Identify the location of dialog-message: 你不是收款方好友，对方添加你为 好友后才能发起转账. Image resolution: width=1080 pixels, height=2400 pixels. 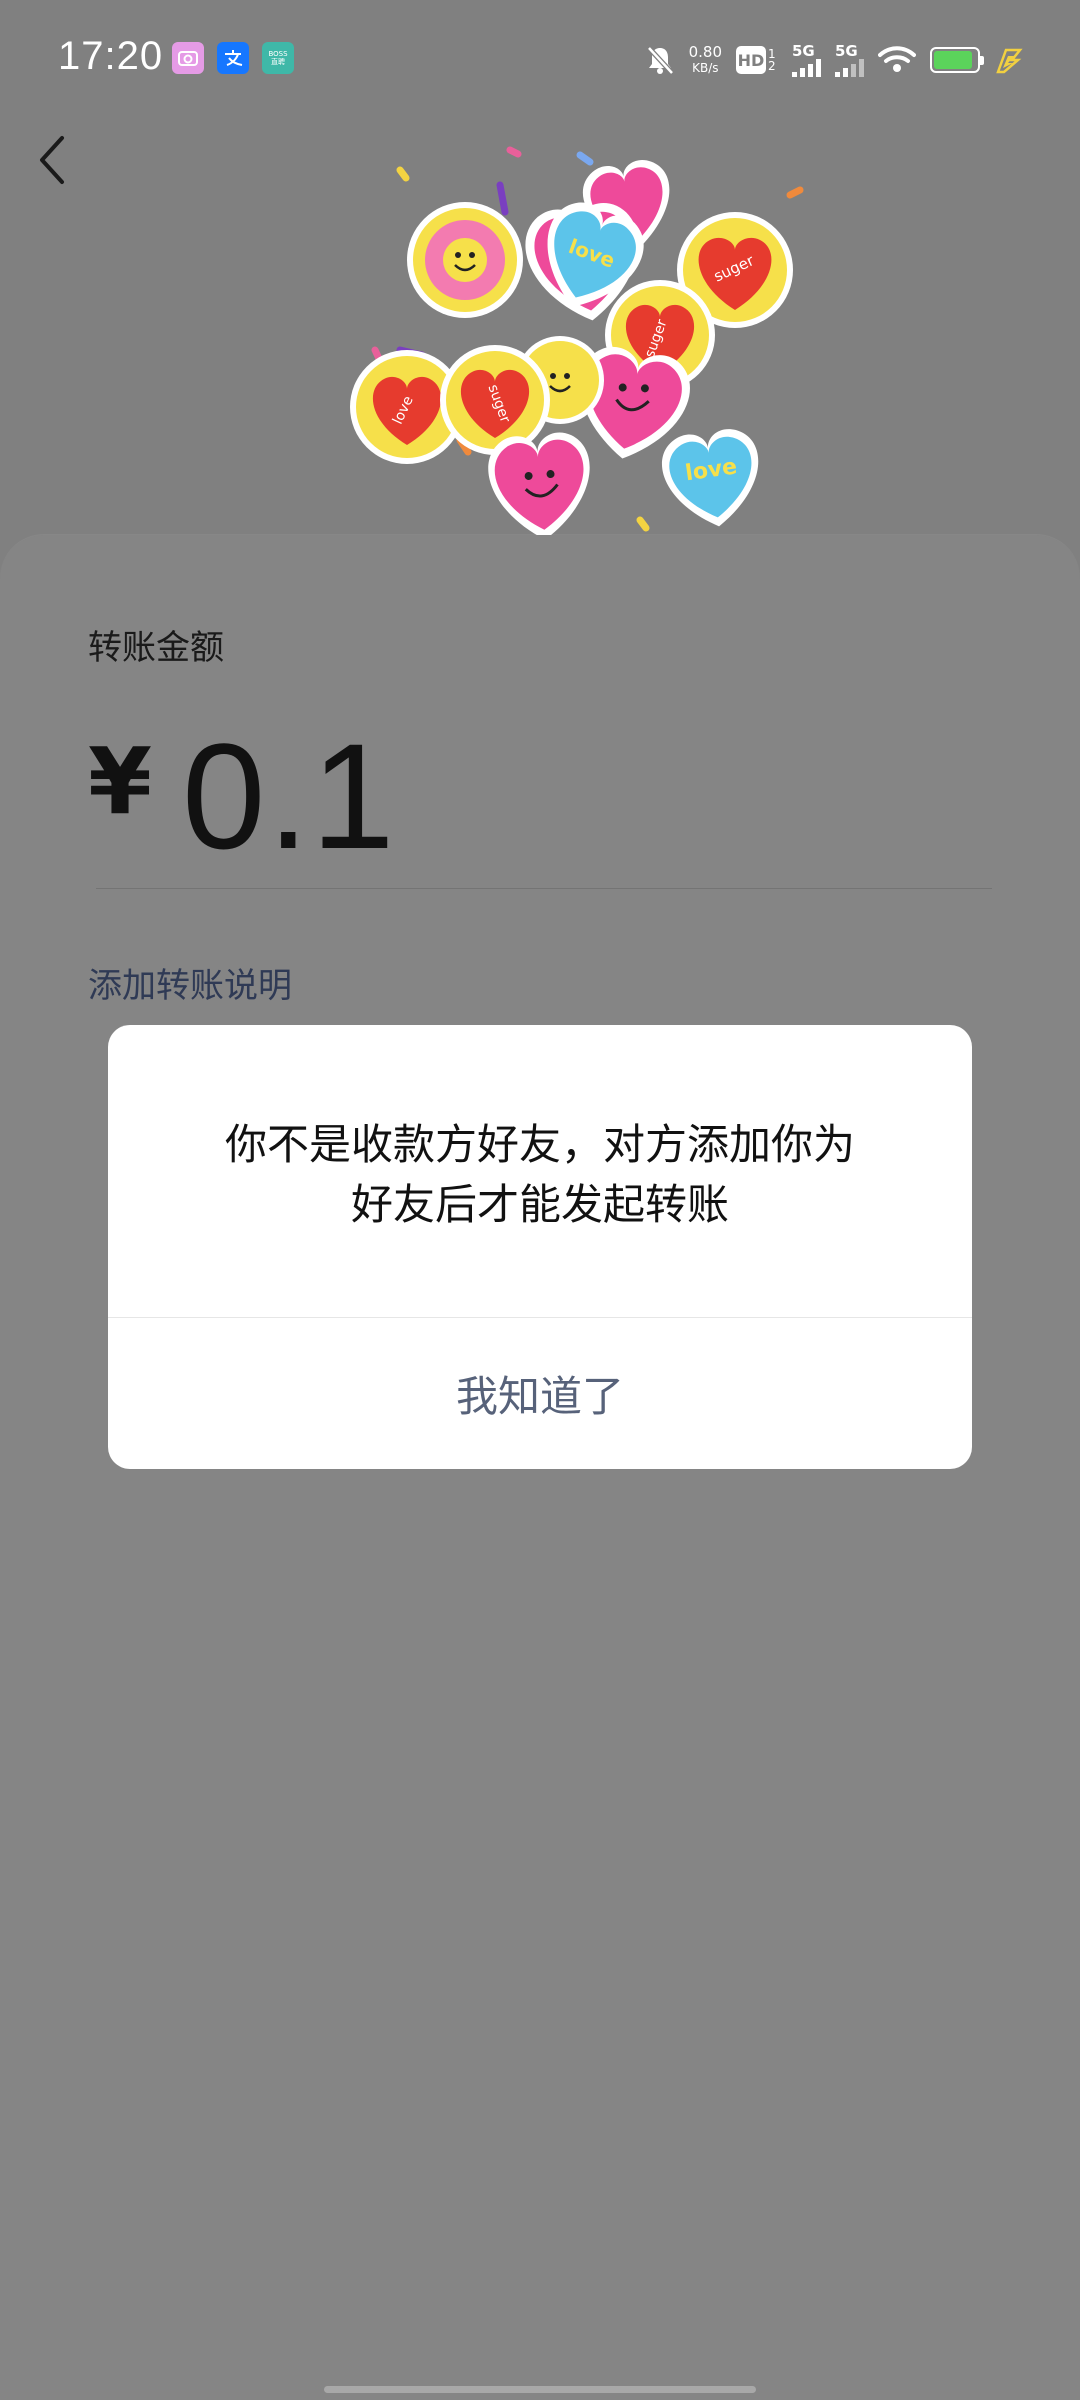
(540, 1175).